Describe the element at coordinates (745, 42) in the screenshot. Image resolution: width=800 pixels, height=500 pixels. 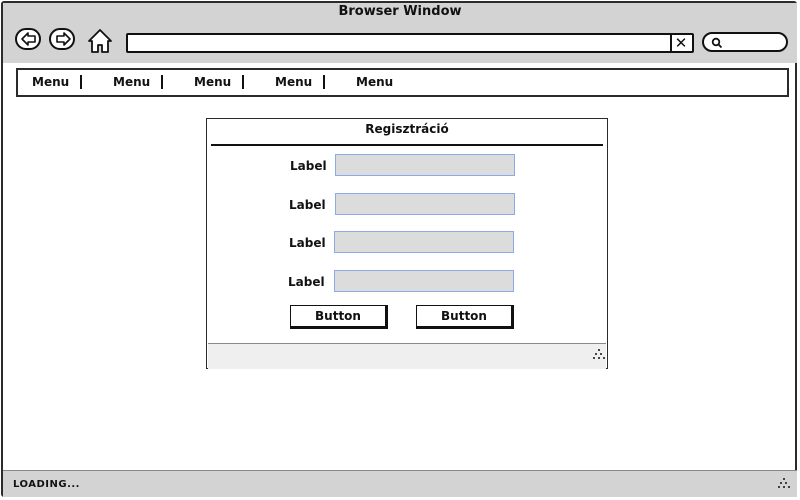
I see `search-box` at that location.